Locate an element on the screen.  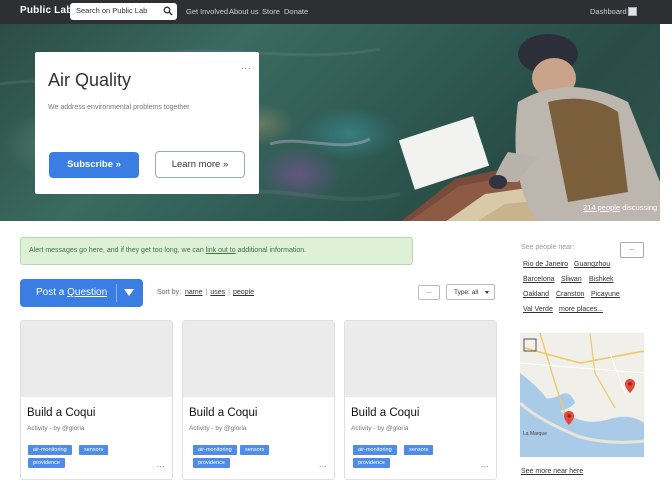
post-question-label: Post a Question is located at coordinates (71, 292).